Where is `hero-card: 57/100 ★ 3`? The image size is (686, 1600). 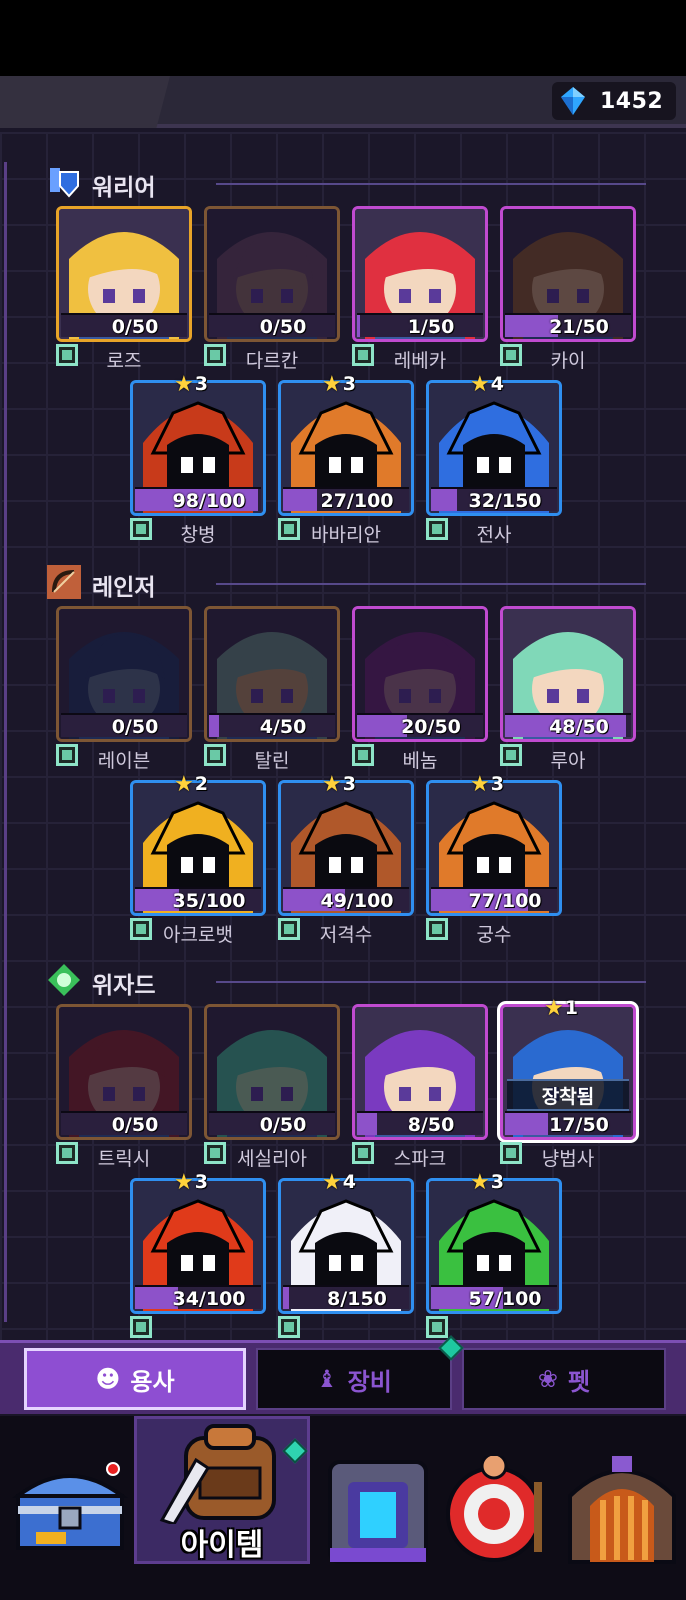 hero-card: 57/100 ★ 3 is located at coordinates (494, 1254).